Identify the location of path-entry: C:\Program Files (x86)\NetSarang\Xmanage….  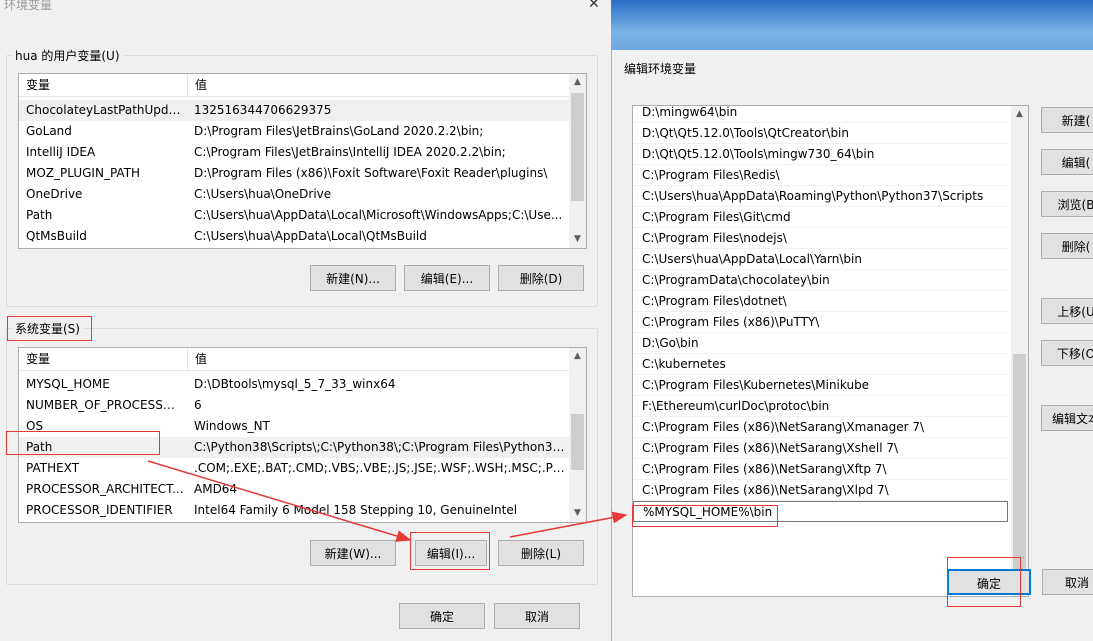
(820, 427).